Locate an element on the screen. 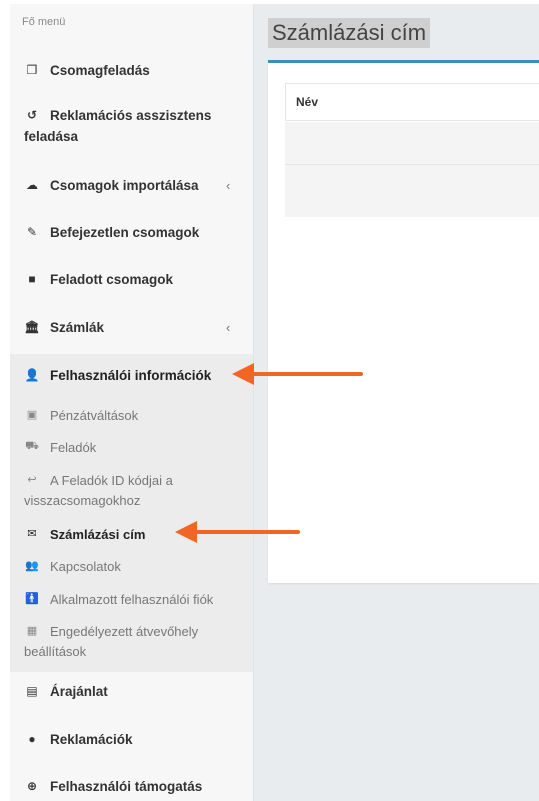 This screenshot has width=539, height=801. sidebar-item-felhasznaloi-tamogatas: ⊕ Felhasználói támogatás is located at coordinates (131, 789).